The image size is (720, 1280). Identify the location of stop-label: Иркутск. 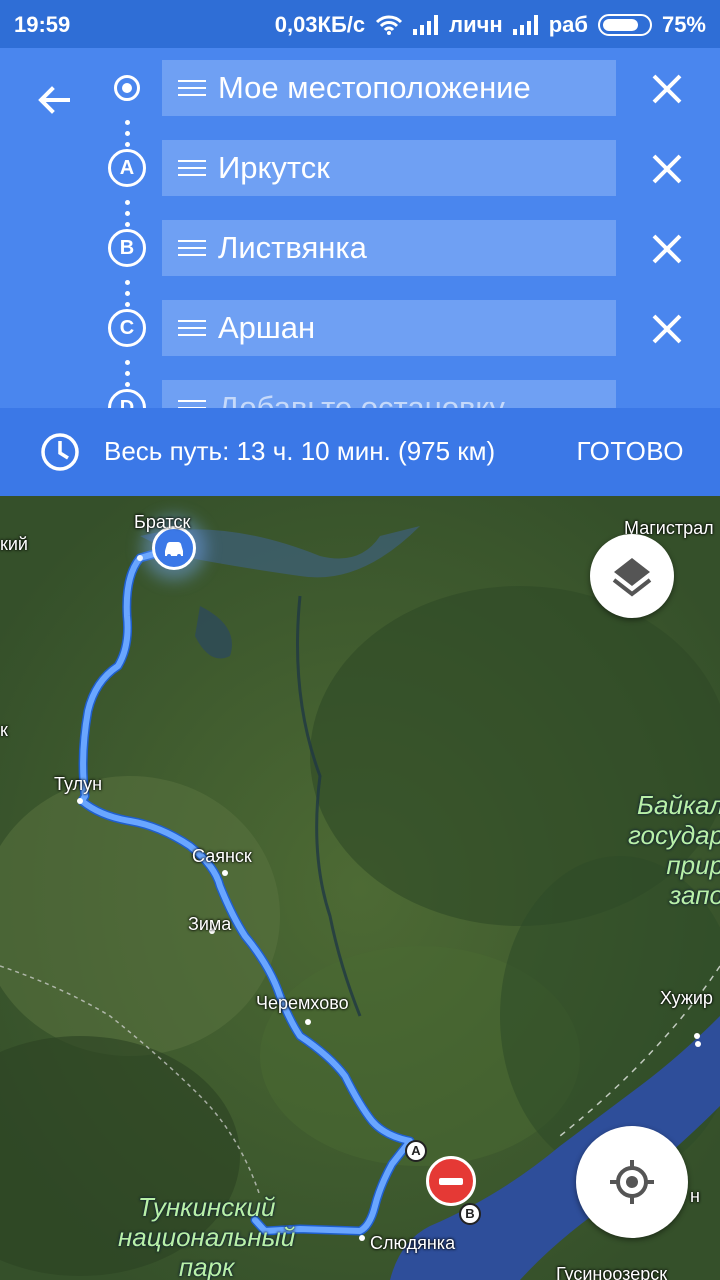
(274, 167).